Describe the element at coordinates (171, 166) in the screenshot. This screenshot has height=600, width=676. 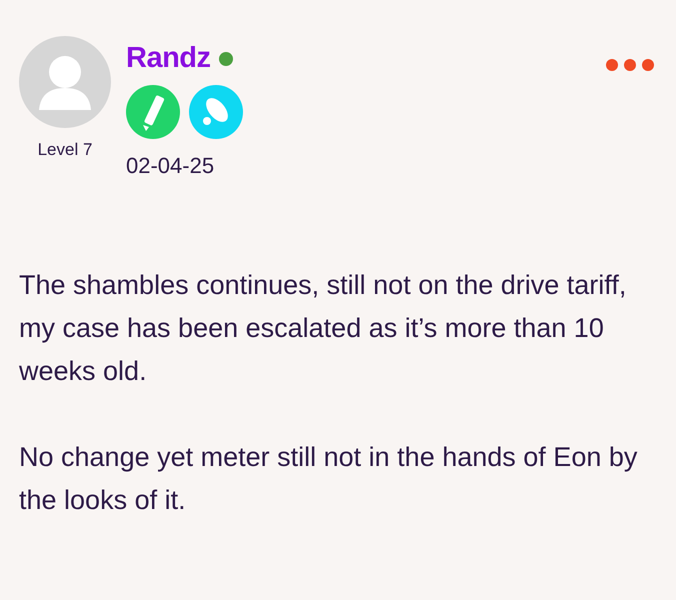
I see `post-date: 02-04-25` at that location.